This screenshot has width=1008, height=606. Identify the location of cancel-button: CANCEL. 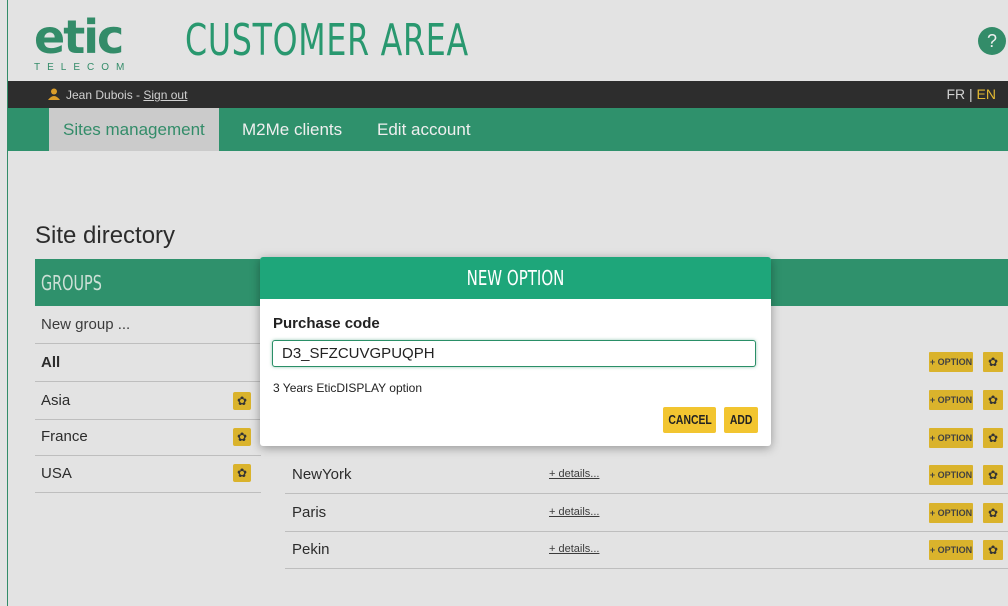
(689, 420).